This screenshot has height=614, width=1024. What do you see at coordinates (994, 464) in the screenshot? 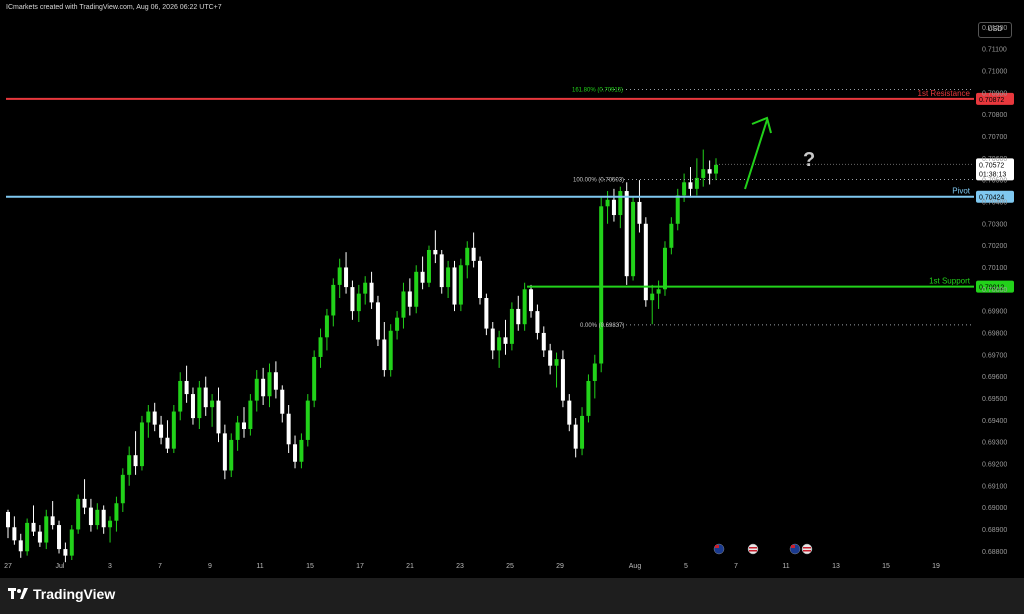
I see `y-tick-label: 0.69200` at bounding box center [994, 464].